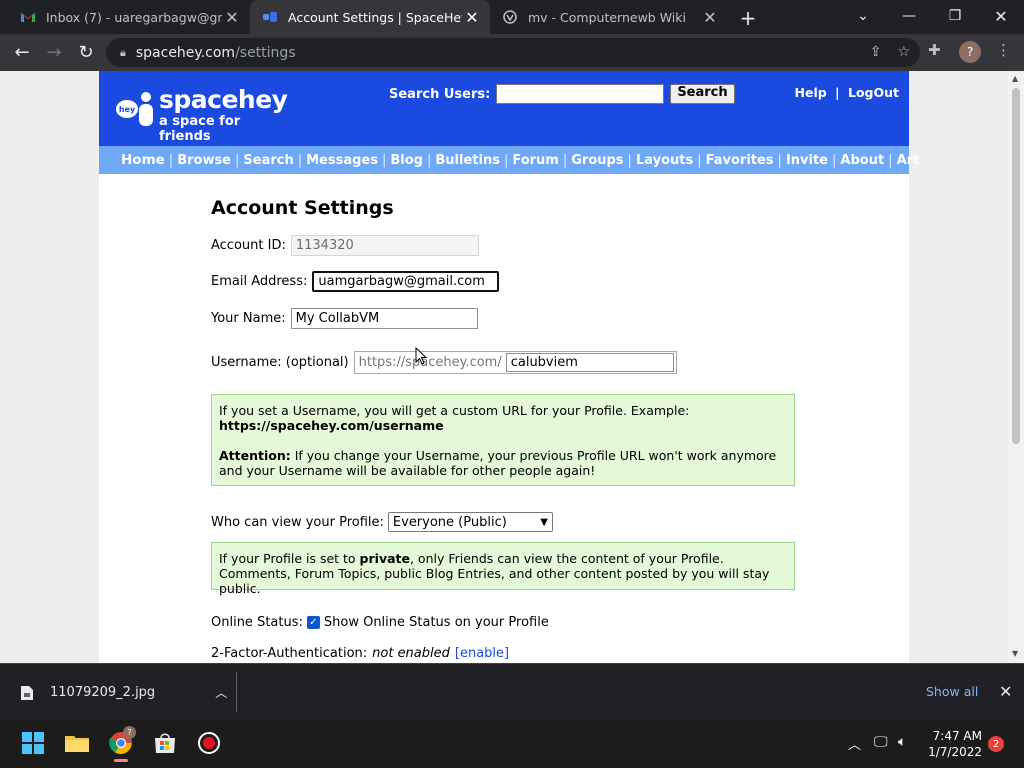  I want to click on page-scrollbar: ▲ ▼, so click(1016, 367).